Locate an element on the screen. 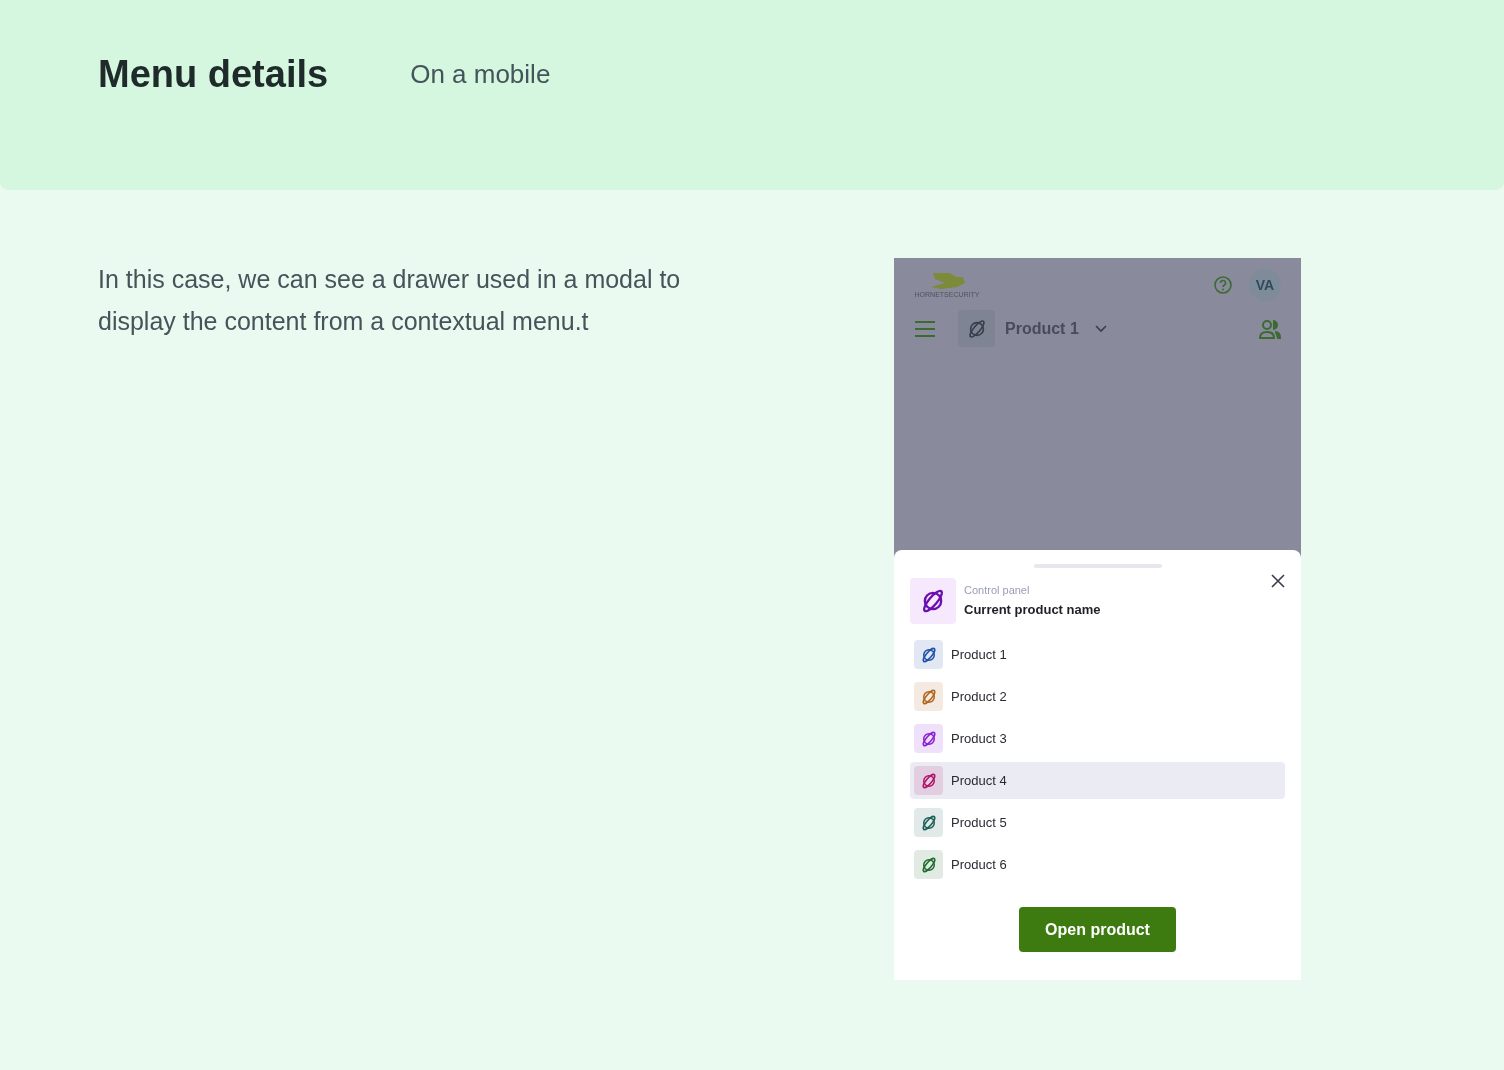 The width and height of the screenshot is (1504, 1070). menu-icon is located at coordinates (925, 328).